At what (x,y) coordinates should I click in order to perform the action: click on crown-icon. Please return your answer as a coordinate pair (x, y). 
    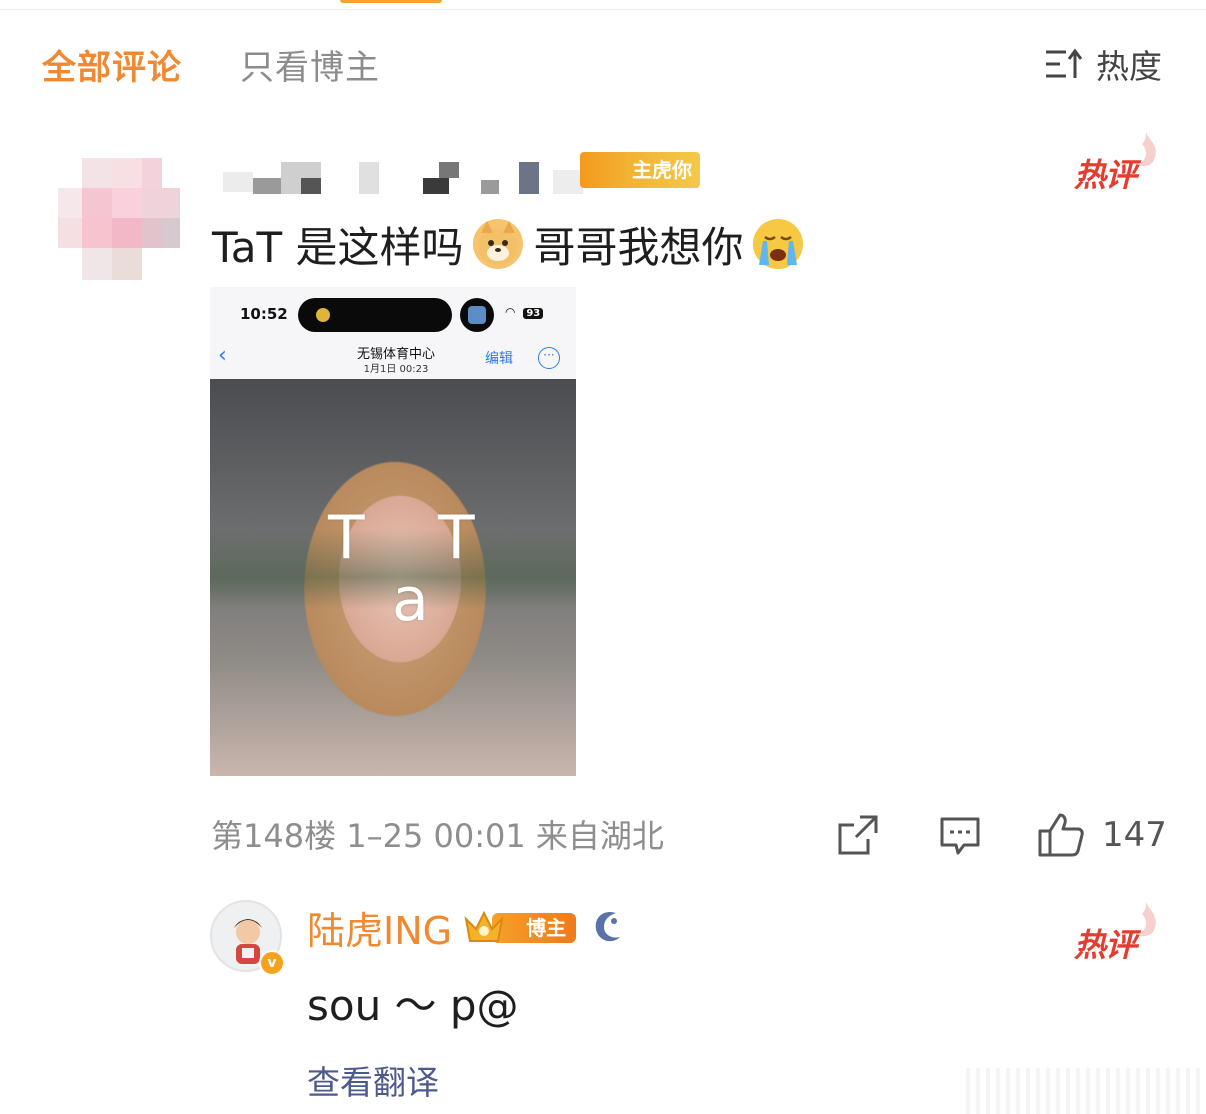
    Looking at the image, I should click on (484, 926).